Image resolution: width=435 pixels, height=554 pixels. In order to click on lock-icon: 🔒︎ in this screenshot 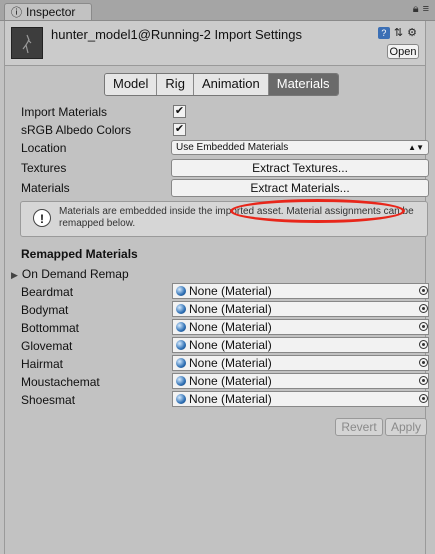, I will do `click(416, 9)`.